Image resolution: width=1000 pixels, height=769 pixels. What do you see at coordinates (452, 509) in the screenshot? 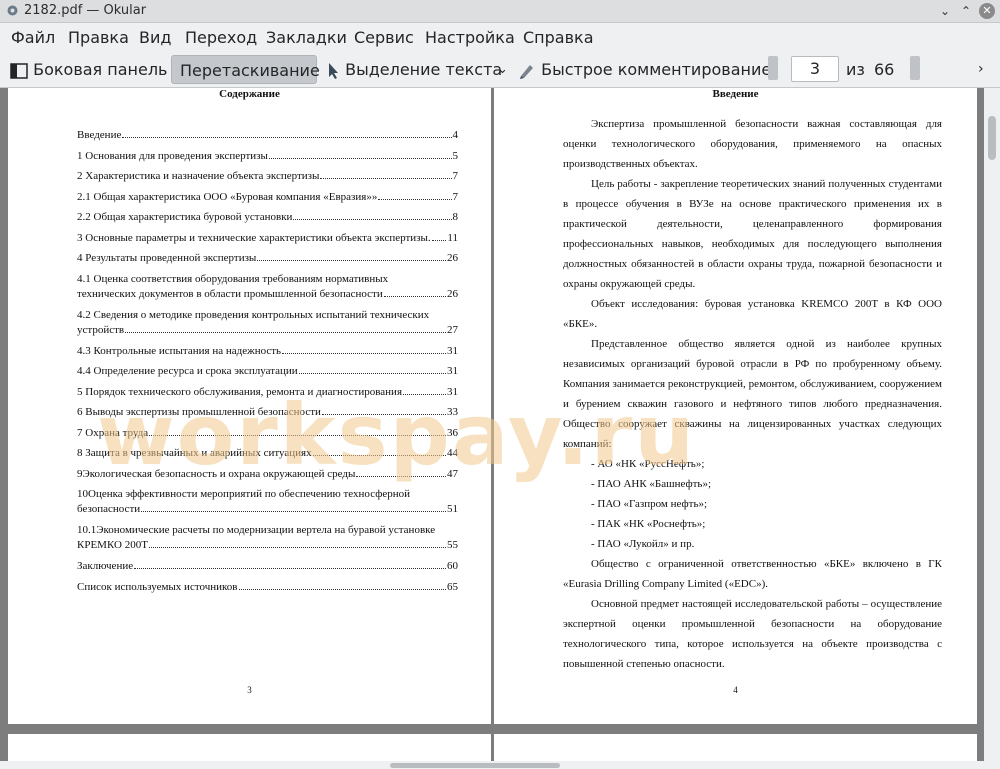
I see `toc-entry-page: 51` at bounding box center [452, 509].